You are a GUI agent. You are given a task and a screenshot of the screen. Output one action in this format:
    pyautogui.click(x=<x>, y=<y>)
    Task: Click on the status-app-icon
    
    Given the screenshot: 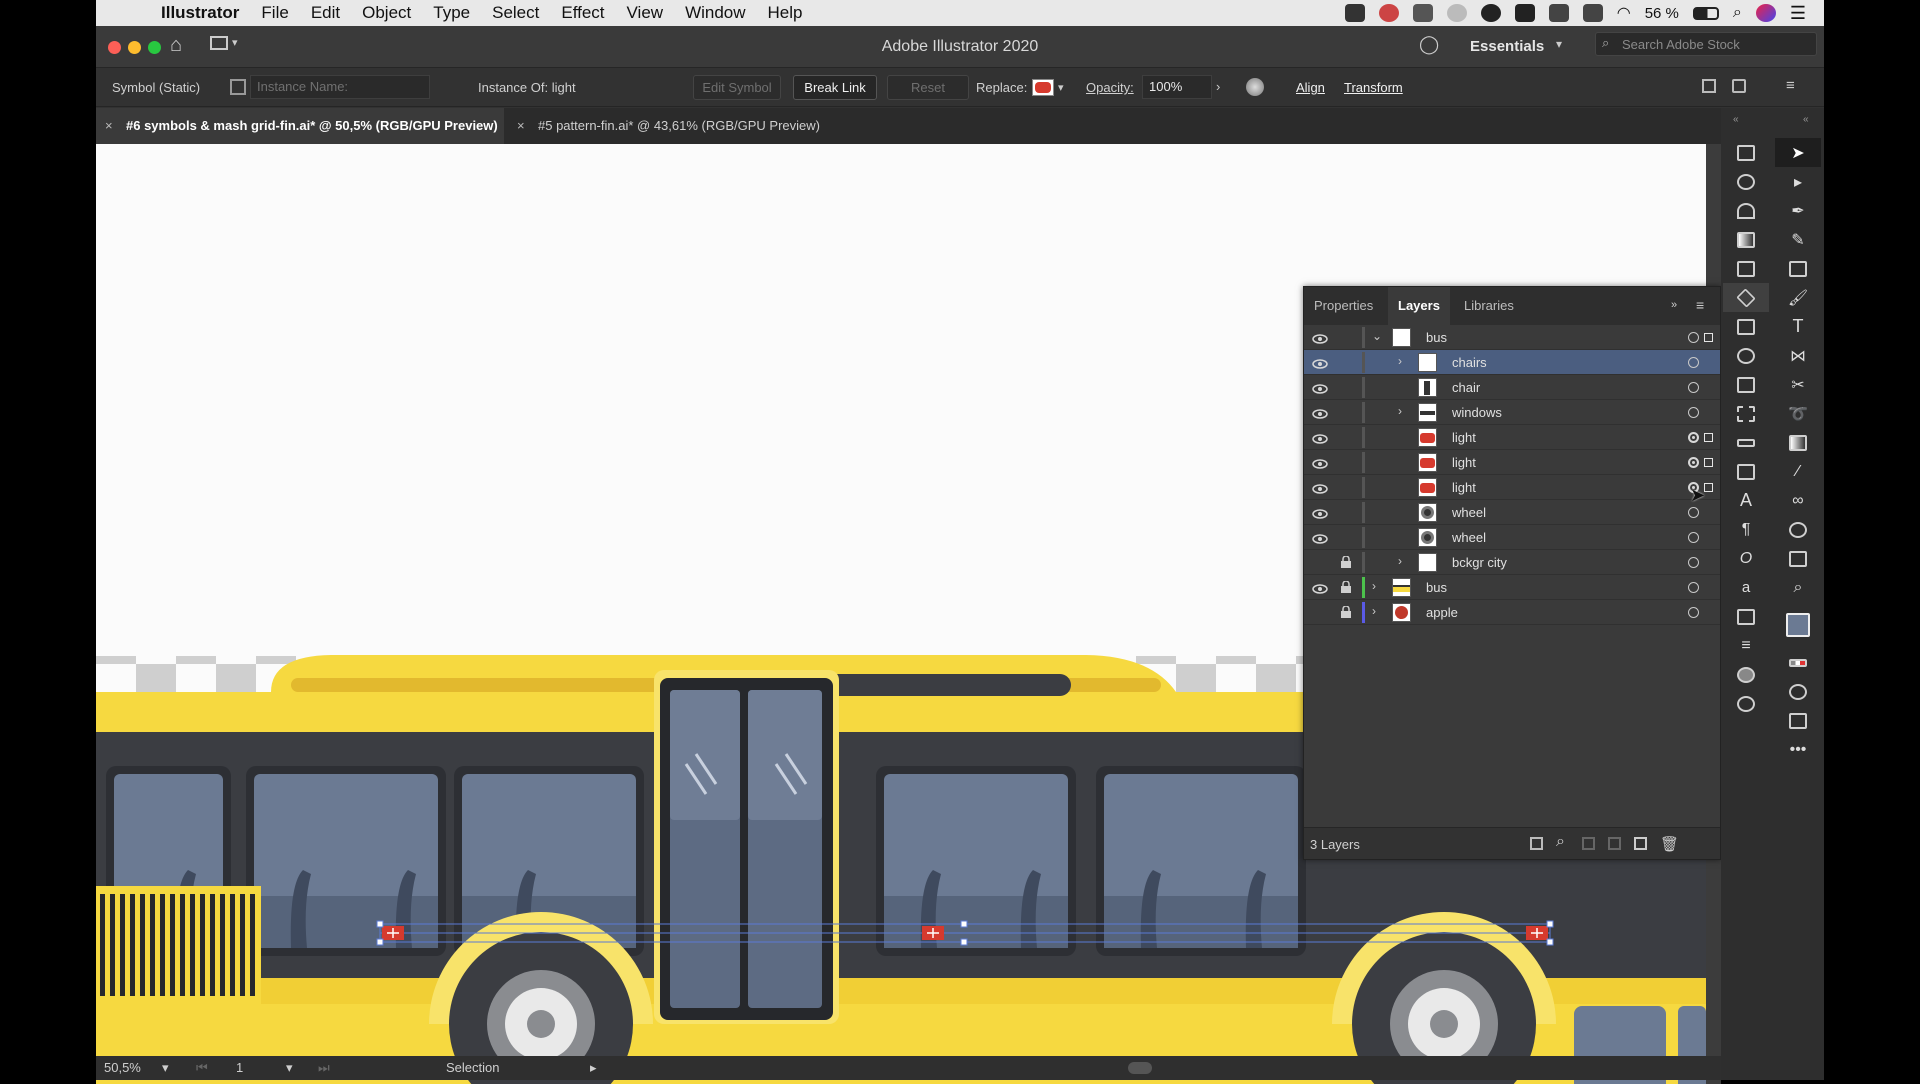 What is the action you would take?
    pyautogui.click(x=1354, y=13)
    